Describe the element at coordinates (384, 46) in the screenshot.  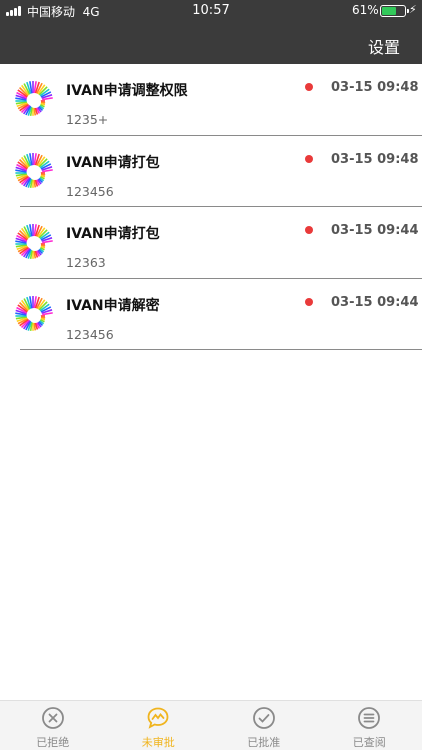
I see `settings-button: 设置` at that location.